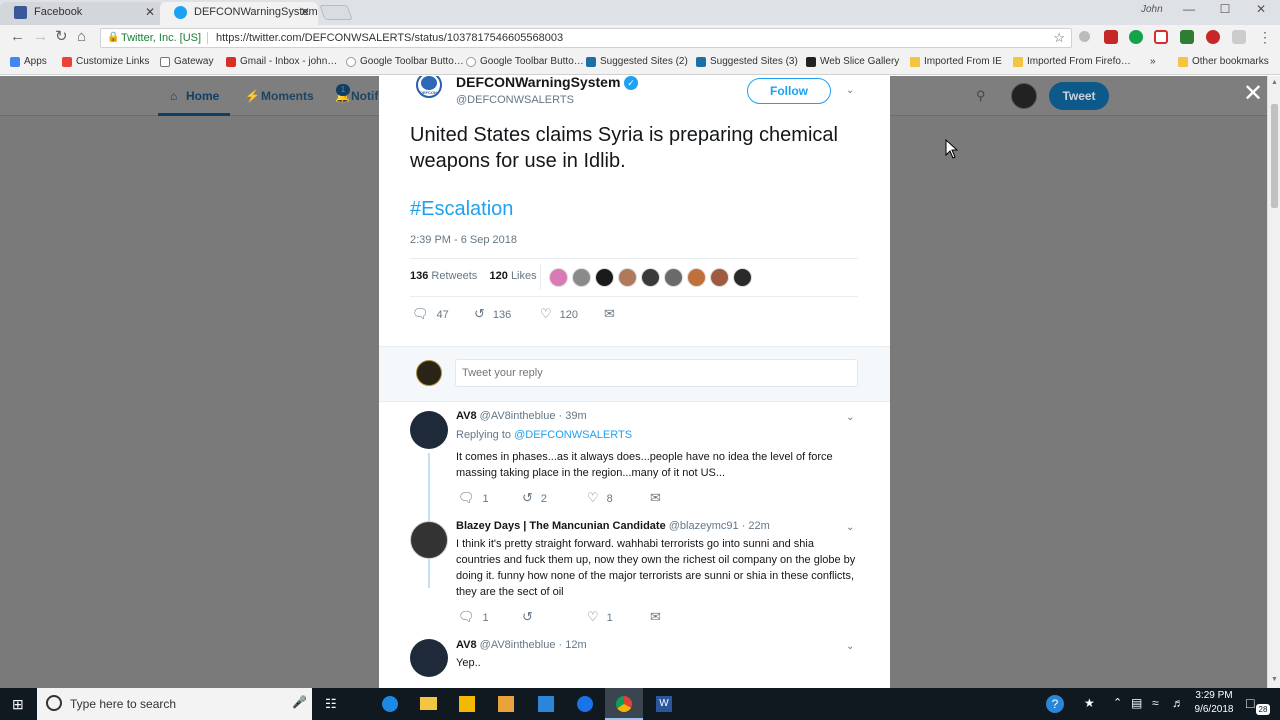 This screenshot has height=720, width=1280. What do you see at coordinates (461, 209) in the screenshot?
I see `hashtag-link: #Escalation` at bounding box center [461, 209].